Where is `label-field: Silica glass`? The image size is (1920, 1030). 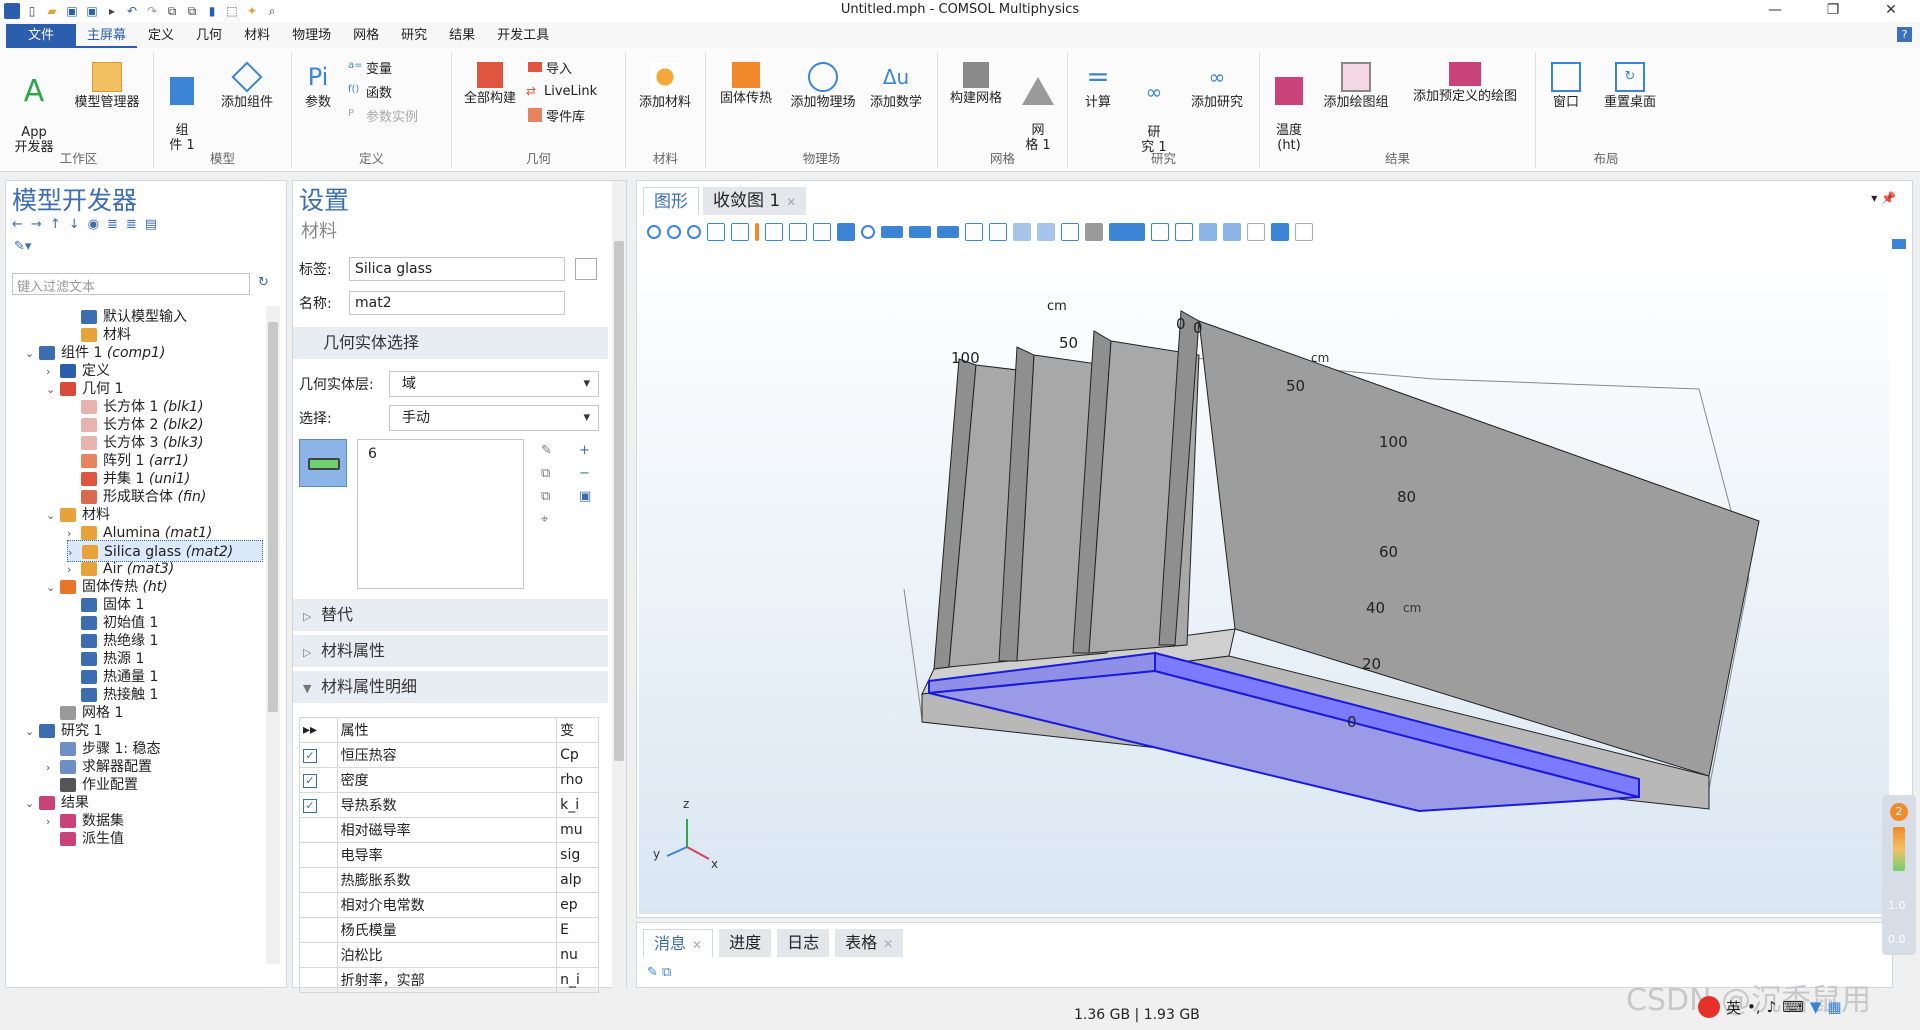 label-field: Silica glass is located at coordinates (457, 269).